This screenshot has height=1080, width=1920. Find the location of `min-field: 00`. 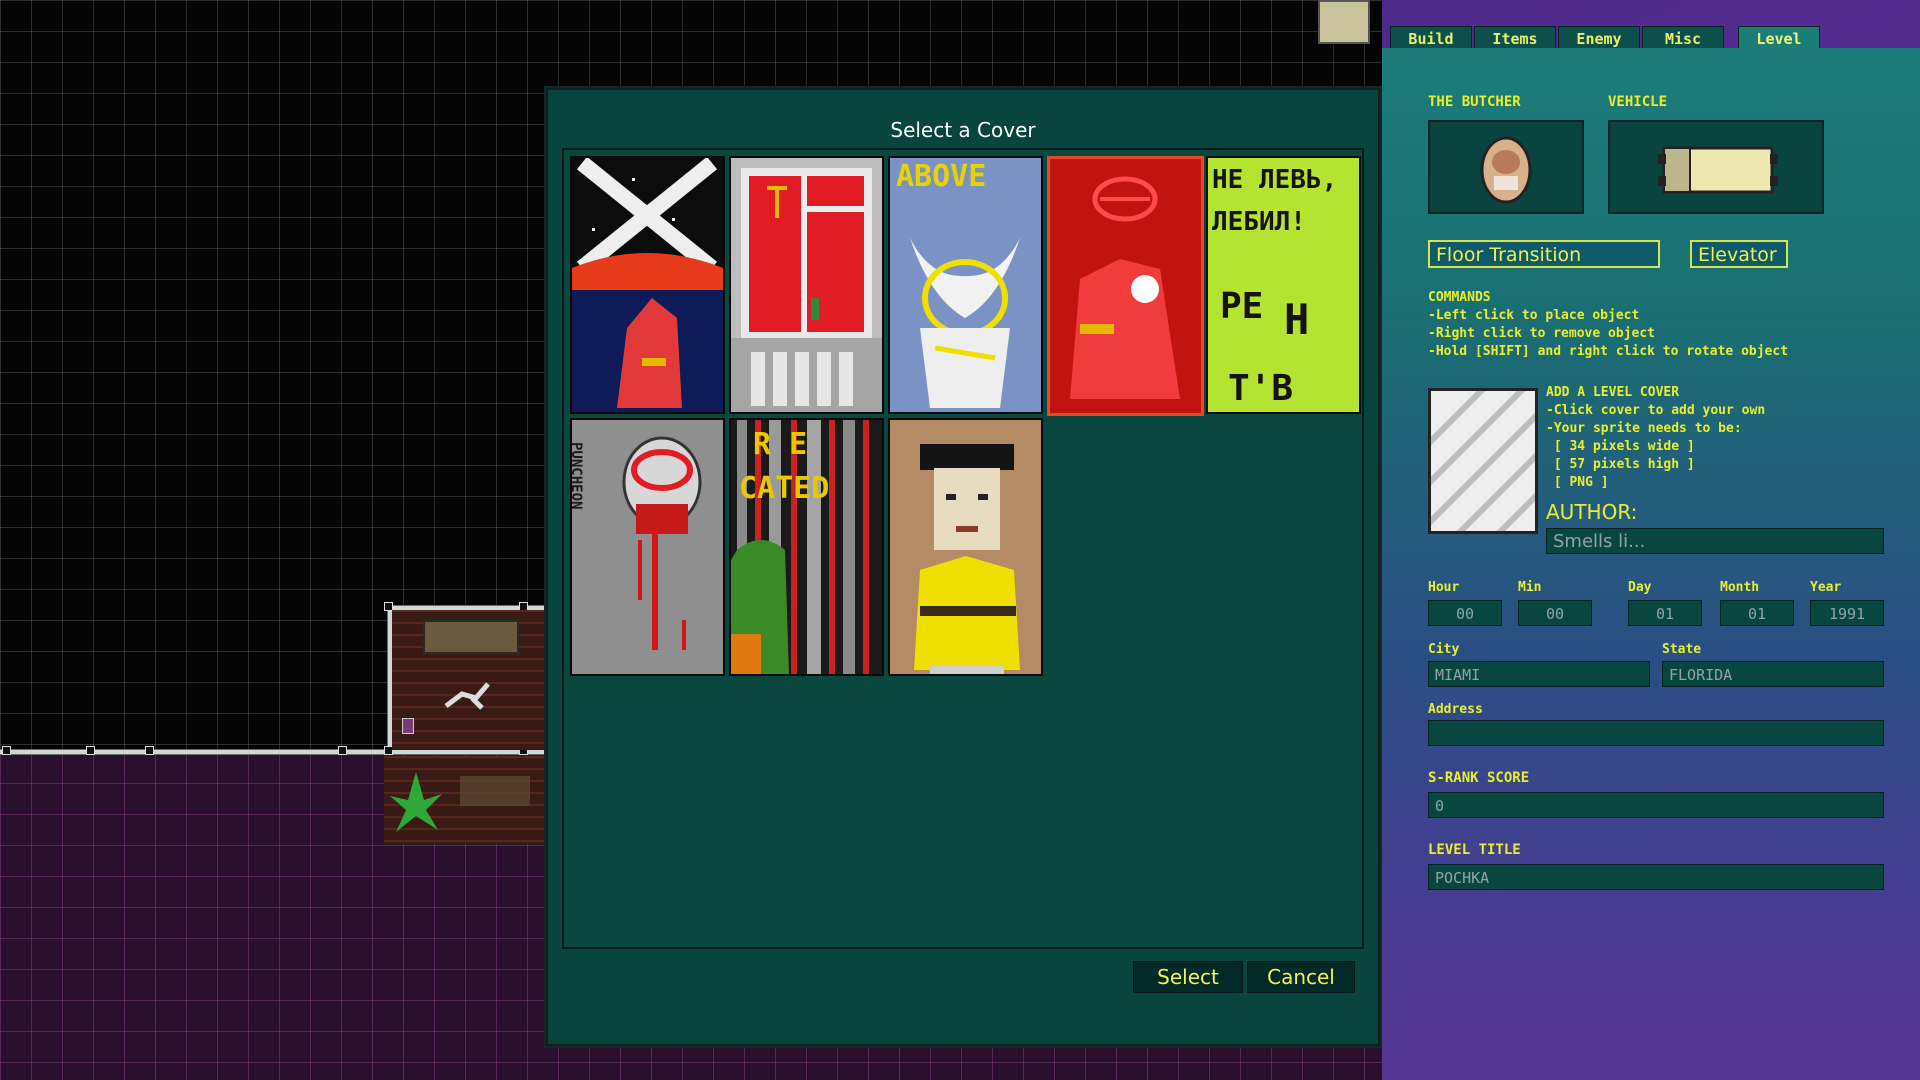

min-field: 00 is located at coordinates (1555, 613).